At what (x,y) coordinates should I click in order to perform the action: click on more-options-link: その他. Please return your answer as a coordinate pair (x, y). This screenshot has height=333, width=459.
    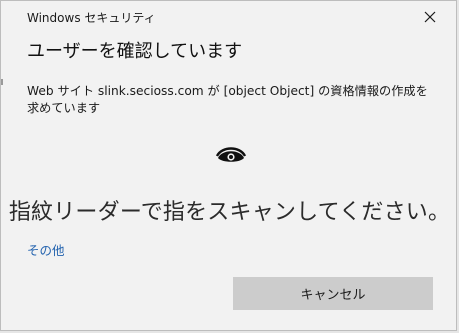
    Looking at the image, I should click on (46, 249).